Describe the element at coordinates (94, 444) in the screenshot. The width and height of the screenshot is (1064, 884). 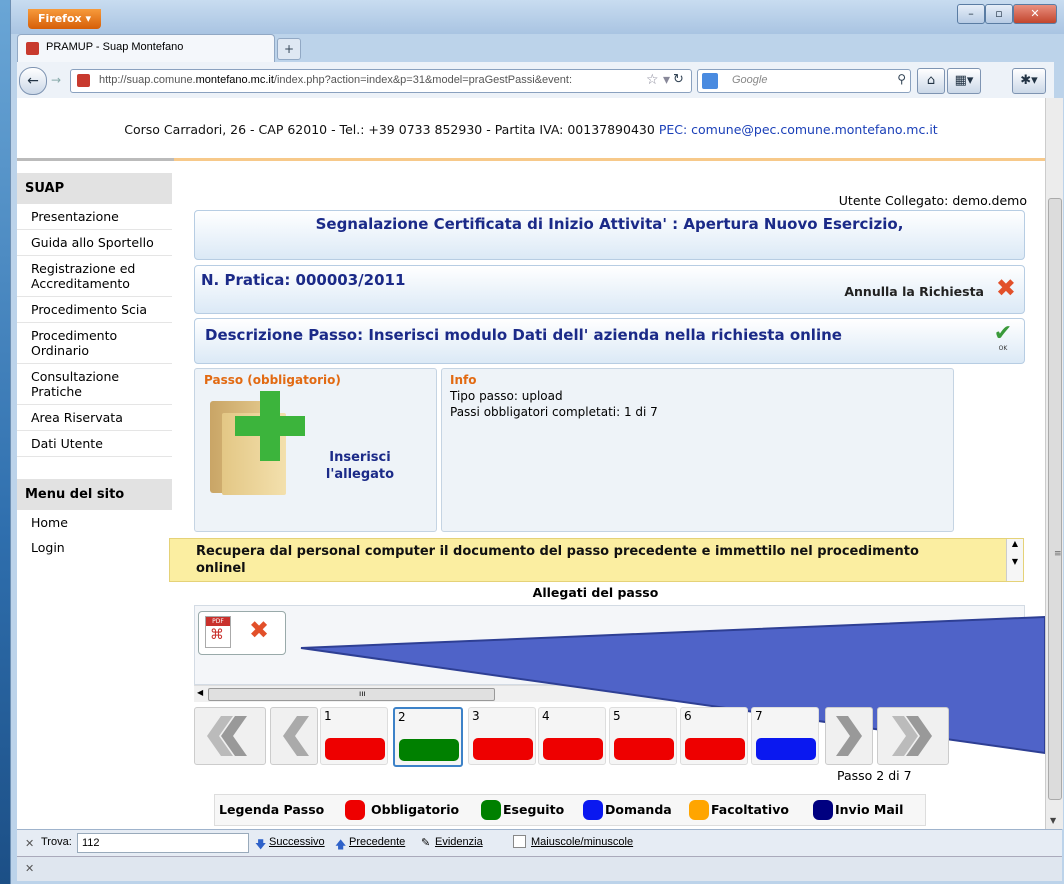
I see `sidebar-item-dati-utente: Dati Utente` at that location.